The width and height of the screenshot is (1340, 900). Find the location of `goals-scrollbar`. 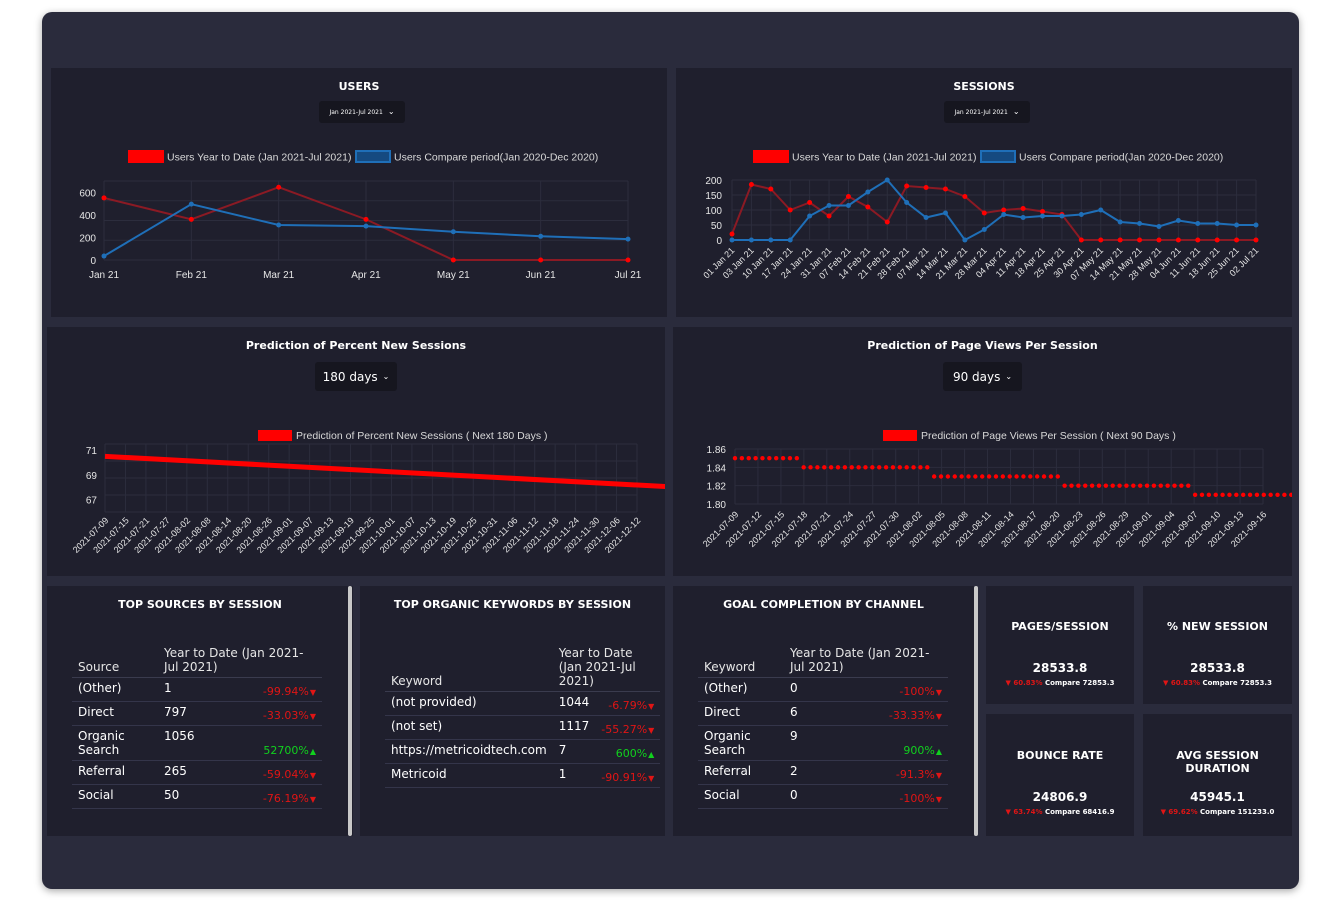

goals-scrollbar is located at coordinates (976, 711).